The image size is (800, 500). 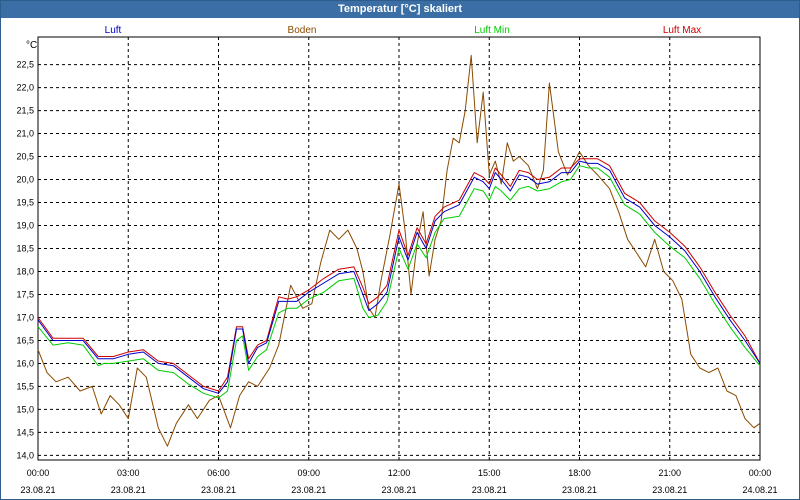 What do you see at coordinates (25, 65) in the screenshot?
I see `y-tick-label: 22,5` at bounding box center [25, 65].